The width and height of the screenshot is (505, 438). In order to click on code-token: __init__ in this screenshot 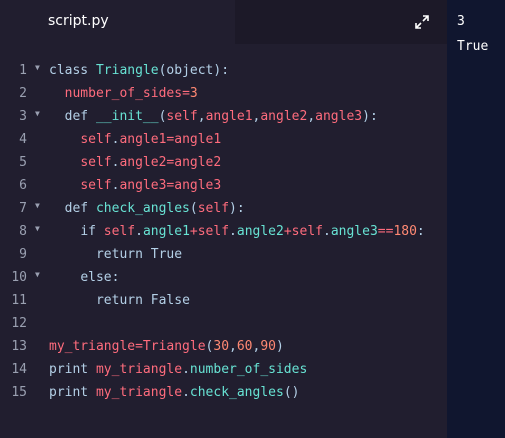, I will do `click(127, 116)`.